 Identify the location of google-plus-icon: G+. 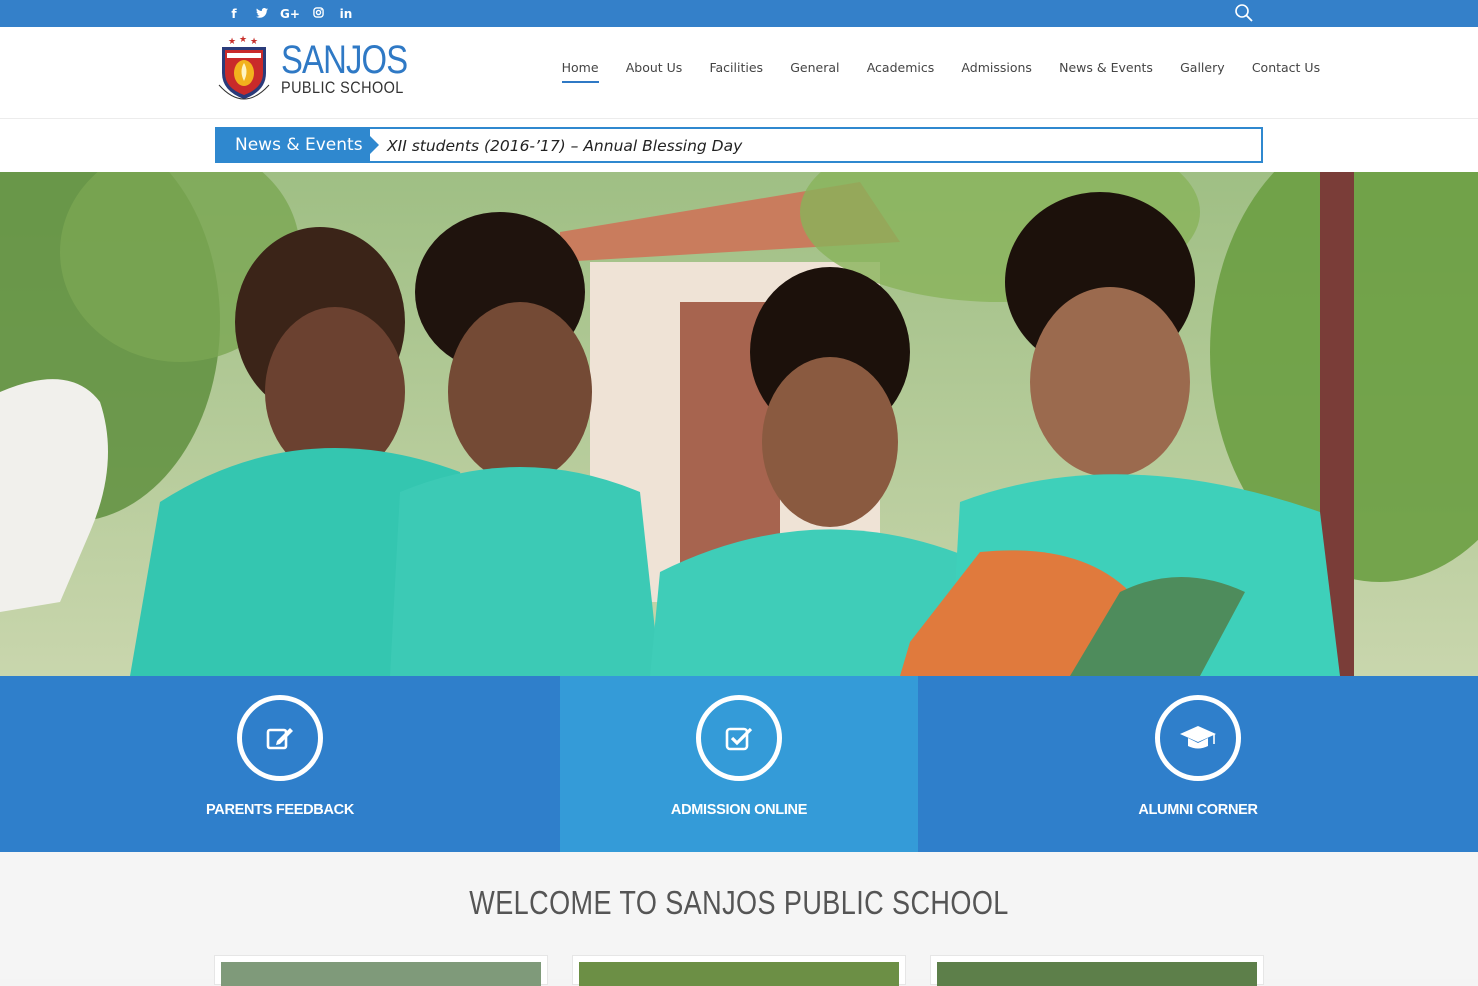
(290, 14).